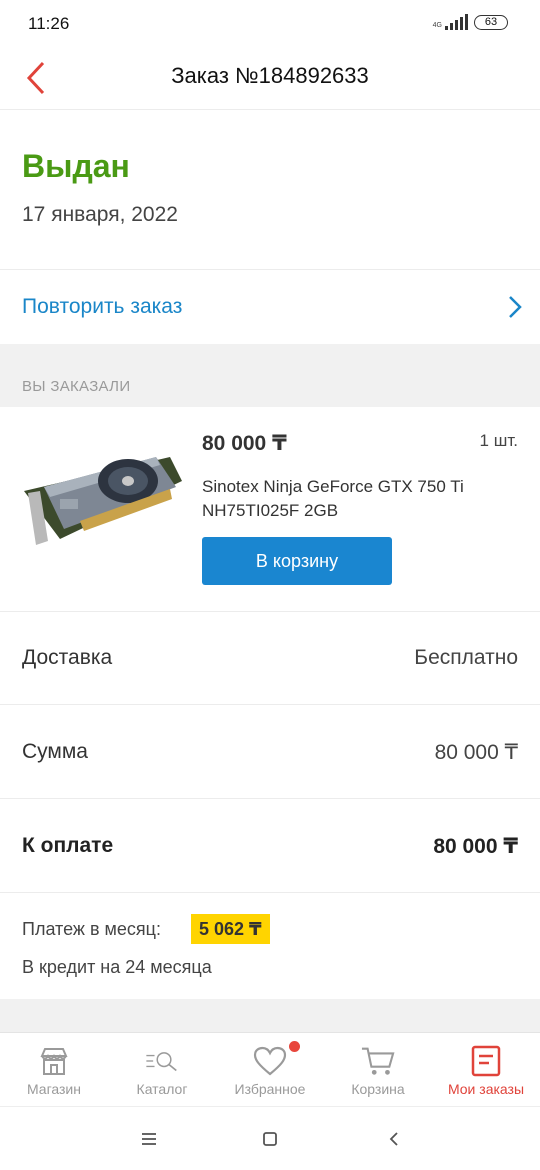 The width and height of the screenshot is (540, 1170). Describe the element at coordinates (55, 751) in the screenshot. I see `sum-label: Сумма` at that location.